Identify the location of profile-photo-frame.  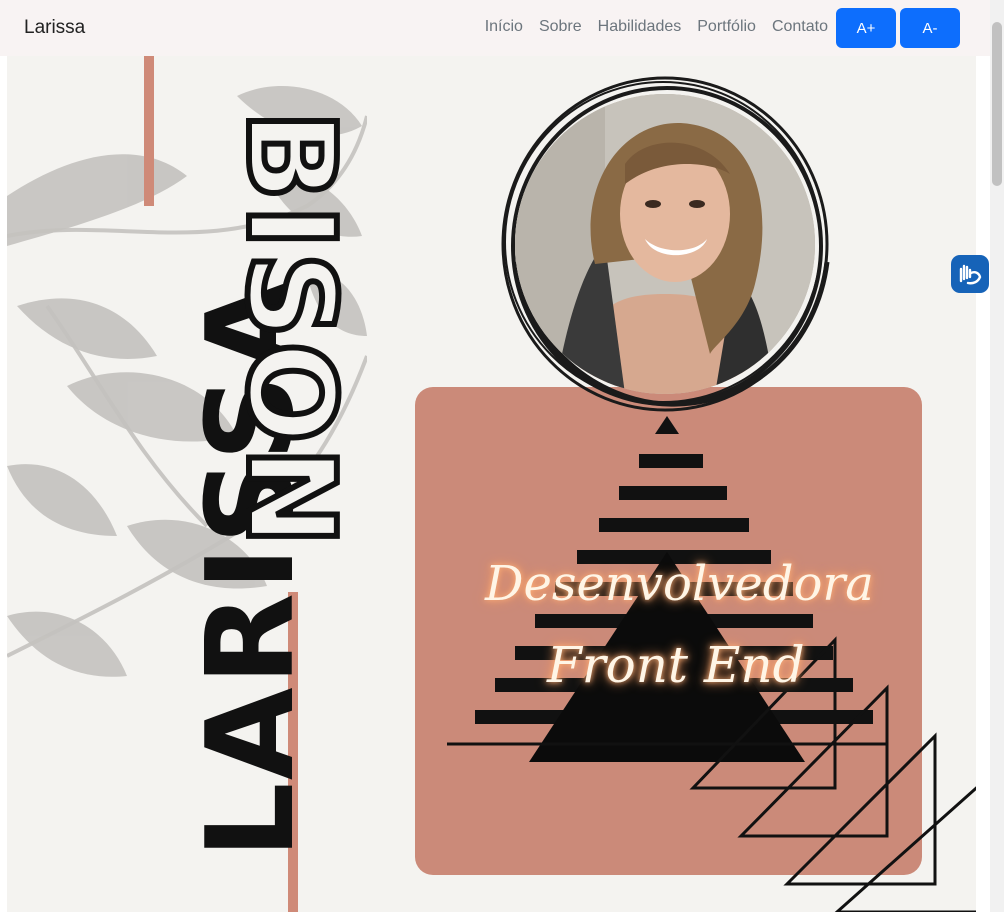
(665, 242).